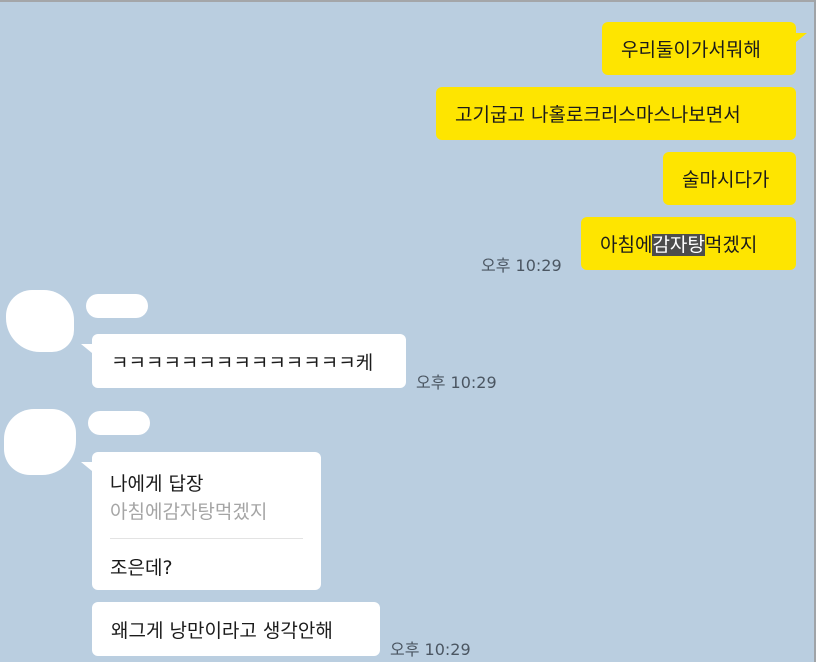  Describe the element at coordinates (408, 1) in the screenshot. I see `window-top-border` at that location.